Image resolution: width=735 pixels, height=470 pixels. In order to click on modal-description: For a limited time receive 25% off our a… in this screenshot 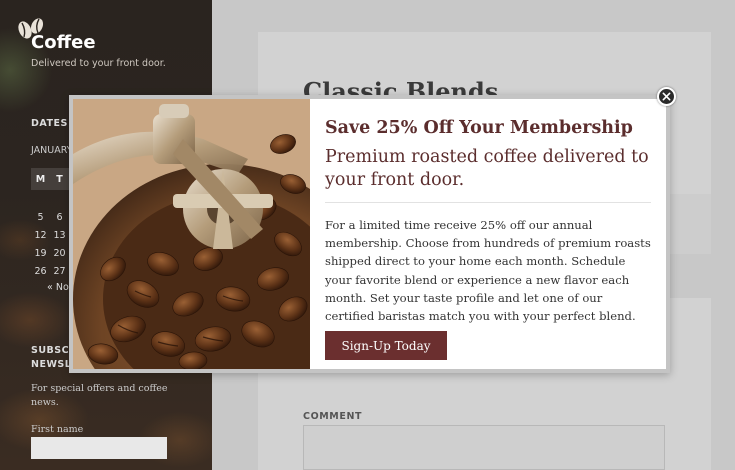, I will do `click(488, 271)`.